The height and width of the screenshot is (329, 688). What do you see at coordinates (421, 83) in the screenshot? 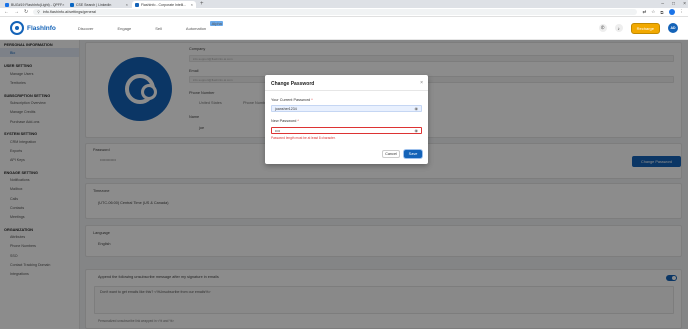
I see `close-icon: ×` at bounding box center [421, 83].